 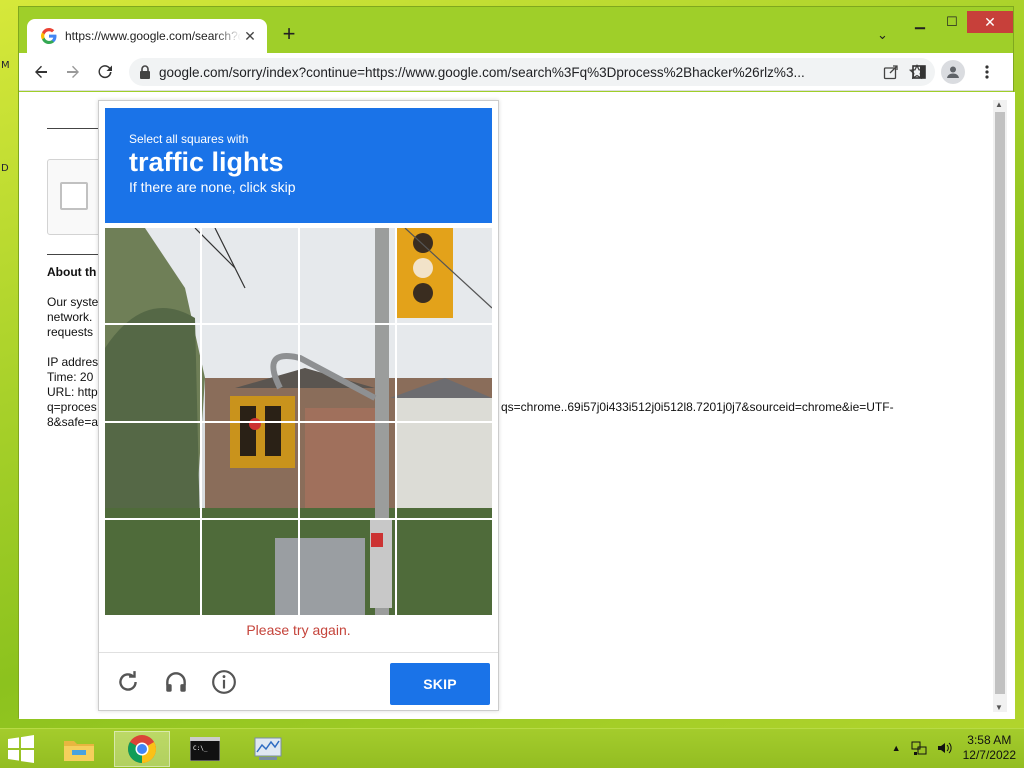 What do you see at coordinates (298, 630) in the screenshot?
I see `error-message: Please try again.` at bounding box center [298, 630].